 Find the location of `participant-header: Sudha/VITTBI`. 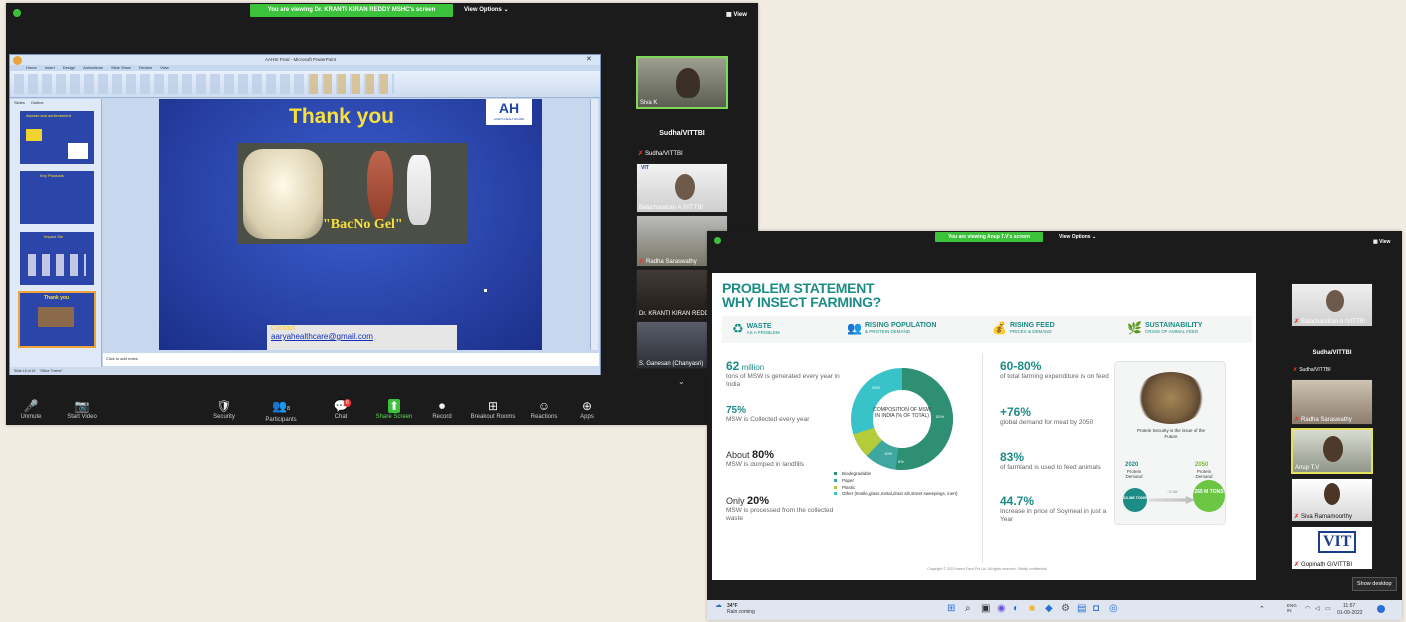

participant-header: Sudha/VITTBI is located at coordinates (682, 133).